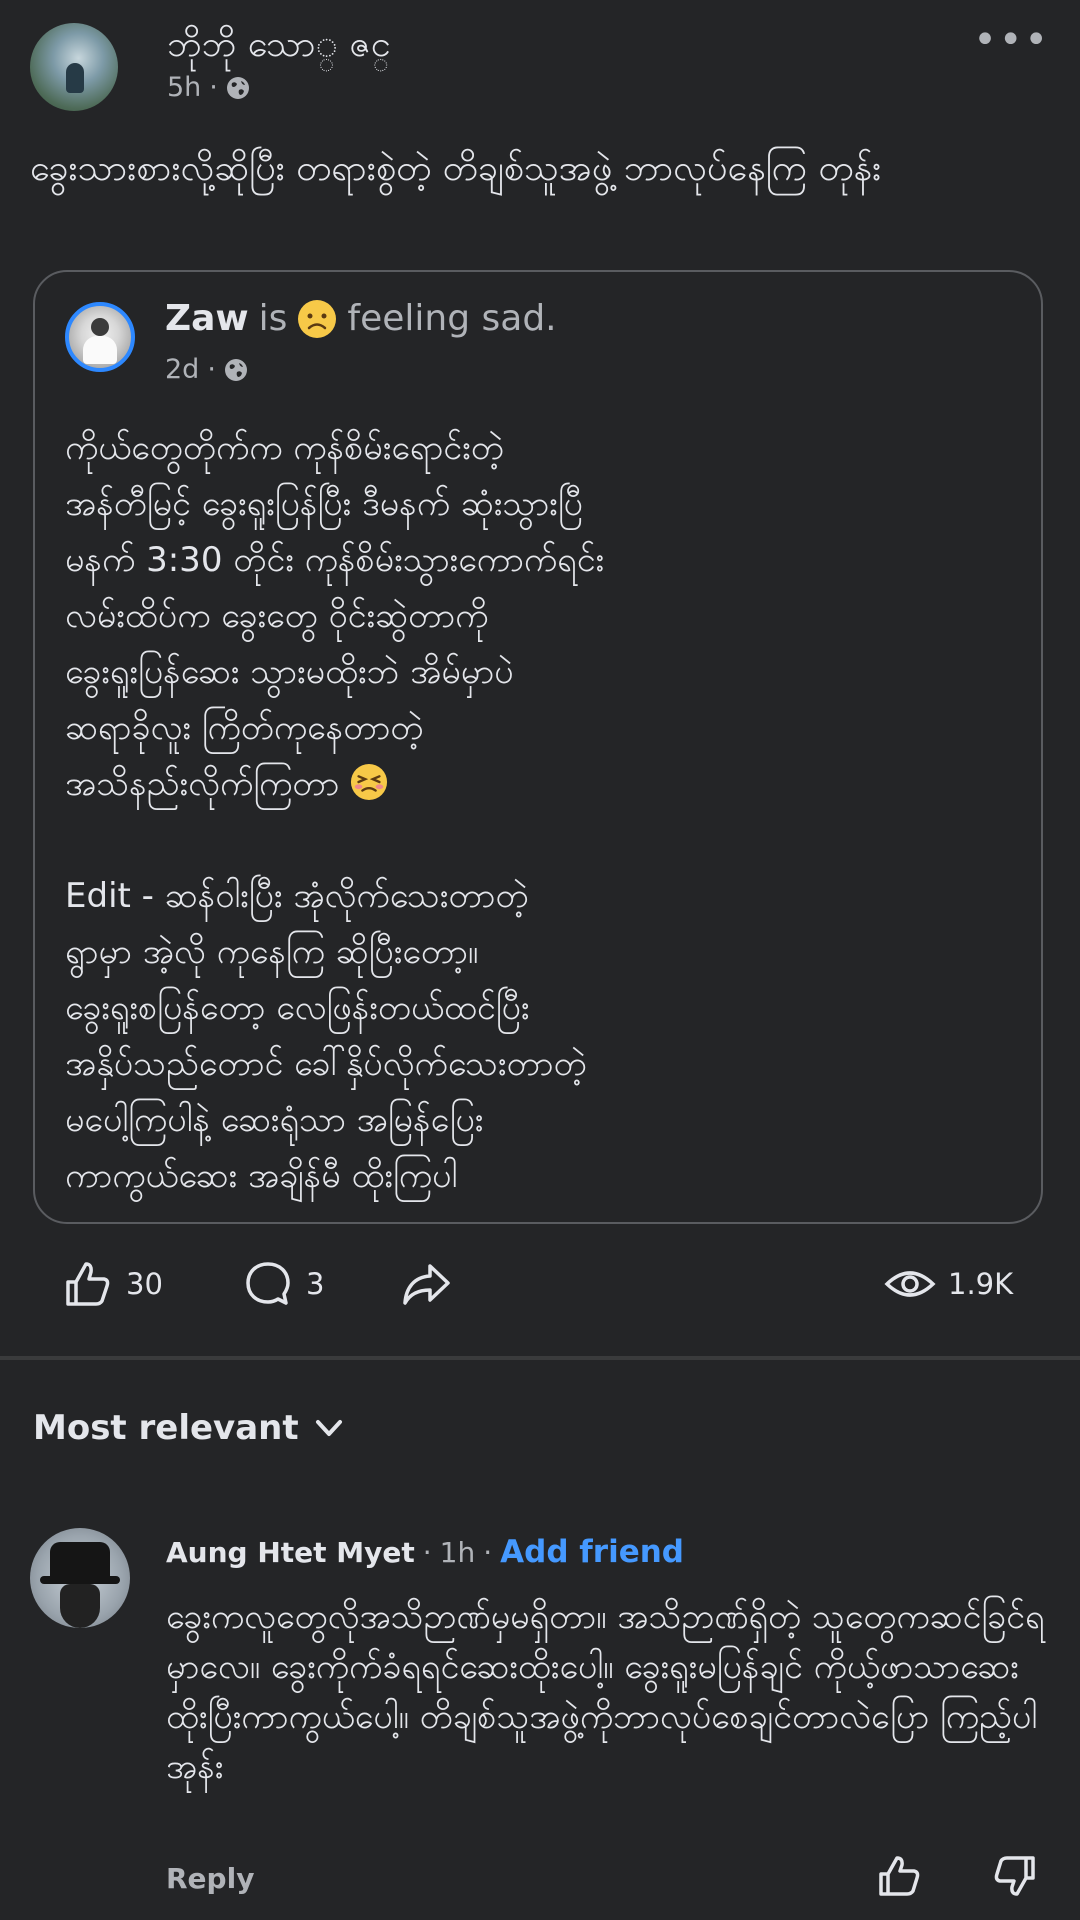  Describe the element at coordinates (80, 1578) in the screenshot. I see `commenter-avatar` at that location.